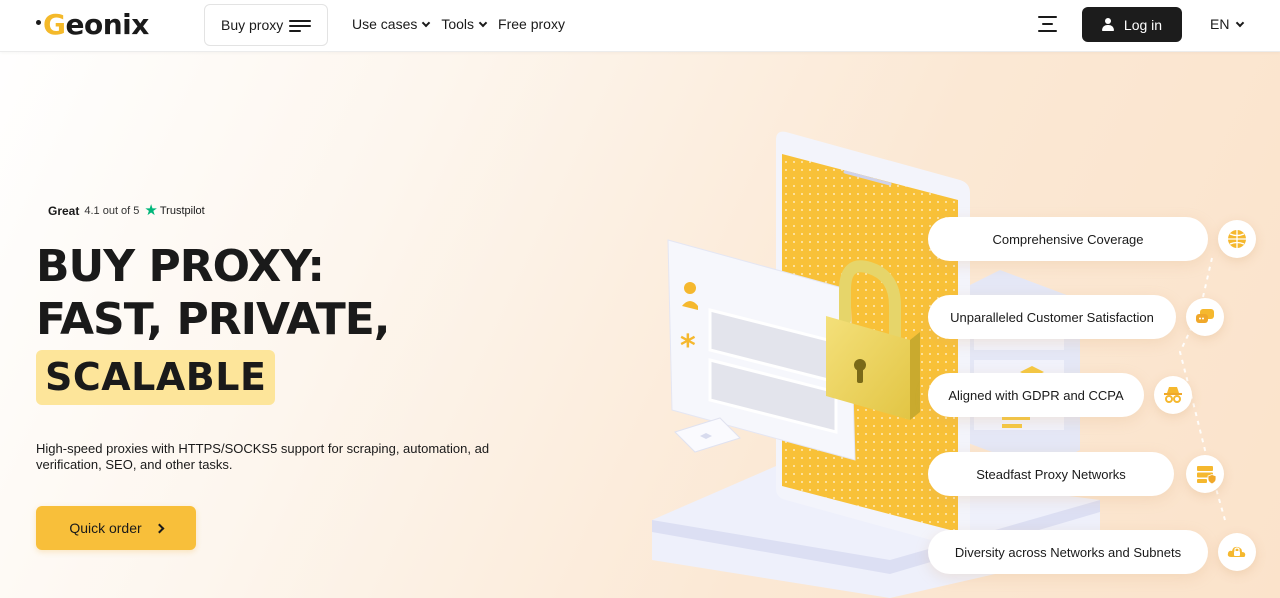  Describe the element at coordinates (159, 528) in the screenshot. I see `chevron-right-icon` at that location.